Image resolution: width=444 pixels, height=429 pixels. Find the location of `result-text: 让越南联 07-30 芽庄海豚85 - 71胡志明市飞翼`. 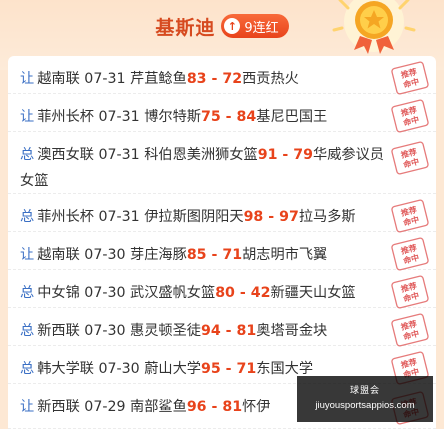

result-text: 让越南联 07-30 芽庄海豚85 - 71胡志明市飞翼 is located at coordinates (205, 255).